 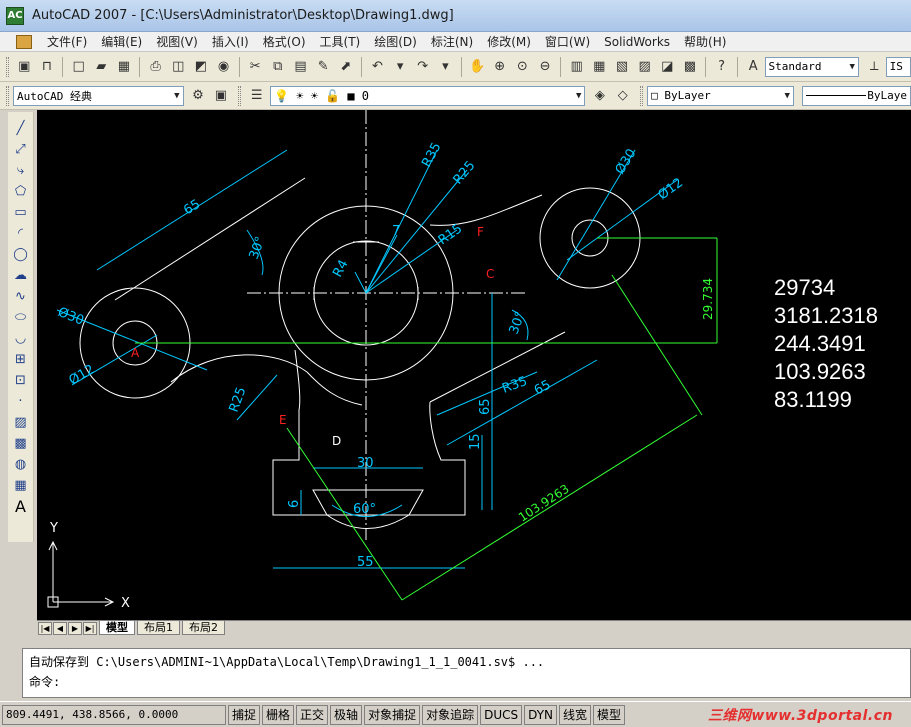 I want to click on menu-window: 窗口(W), so click(x=567, y=42).